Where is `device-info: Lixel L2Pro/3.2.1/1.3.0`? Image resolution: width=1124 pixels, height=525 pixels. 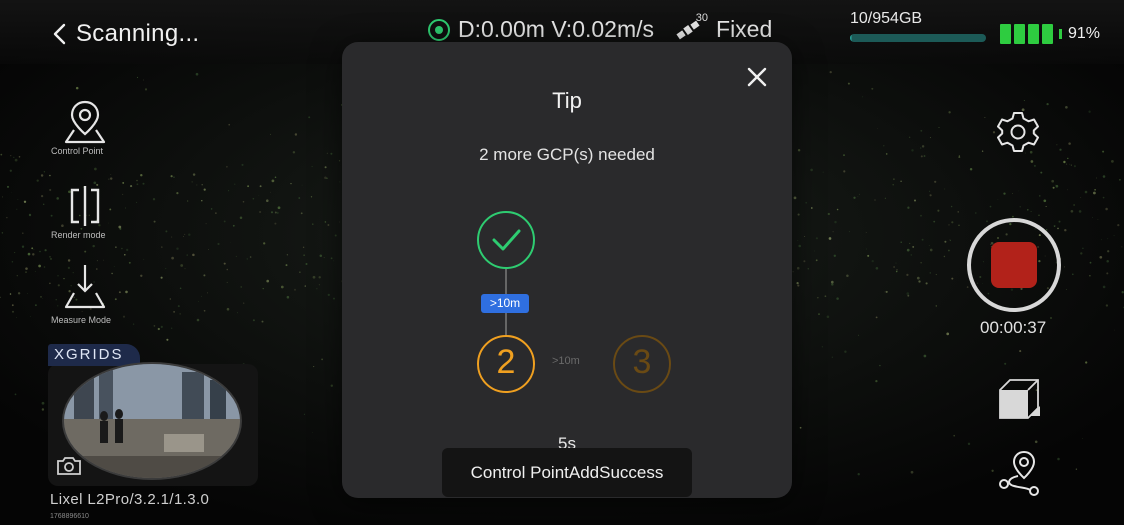 device-info: Lixel L2Pro/3.2.1/1.3.0 is located at coordinates (130, 499).